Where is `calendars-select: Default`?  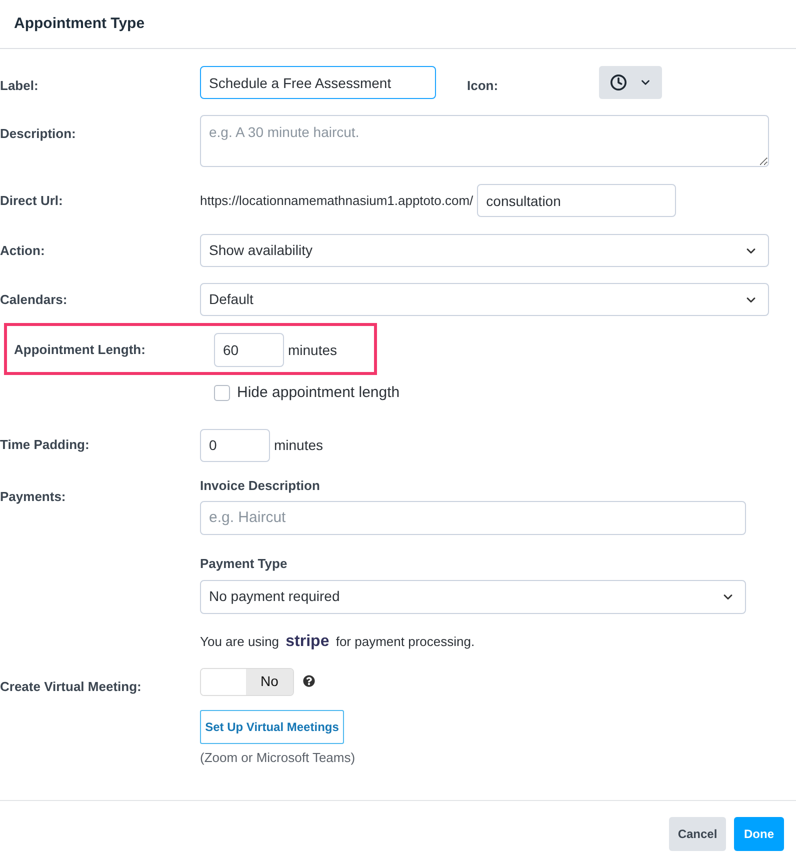
calendars-select: Default is located at coordinates (484, 299).